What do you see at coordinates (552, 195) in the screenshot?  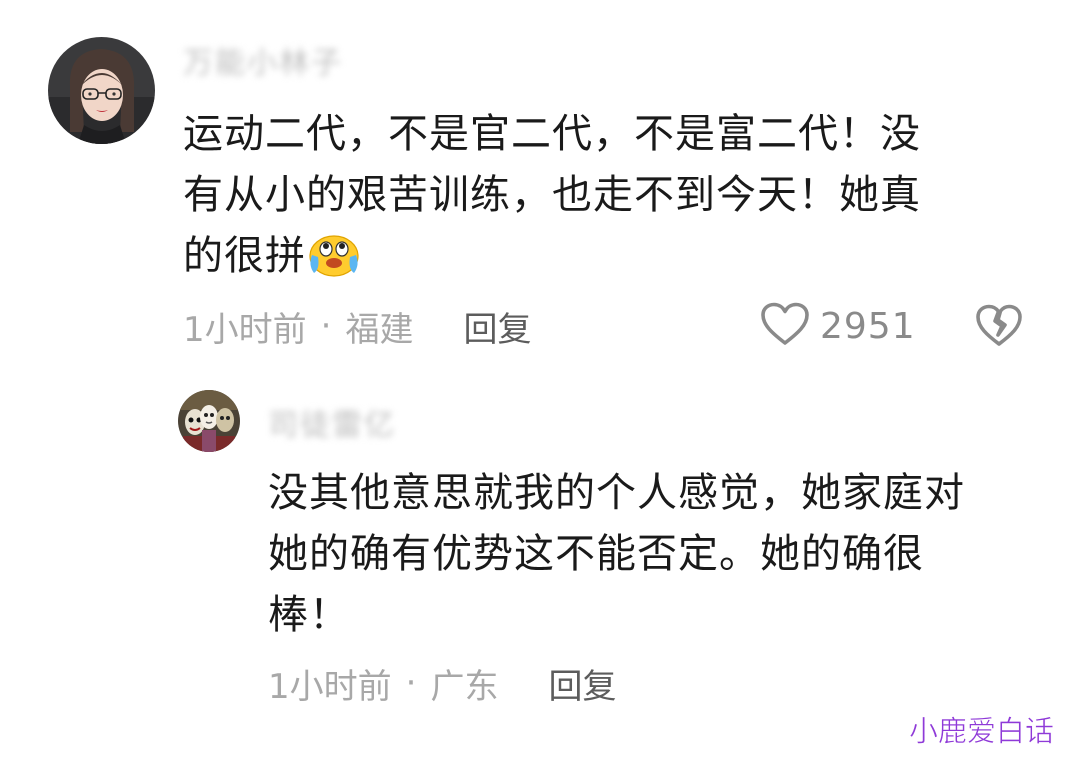 I see `comment-line: 有从小的艰苦训练，也走不到今天！她真` at bounding box center [552, 195].